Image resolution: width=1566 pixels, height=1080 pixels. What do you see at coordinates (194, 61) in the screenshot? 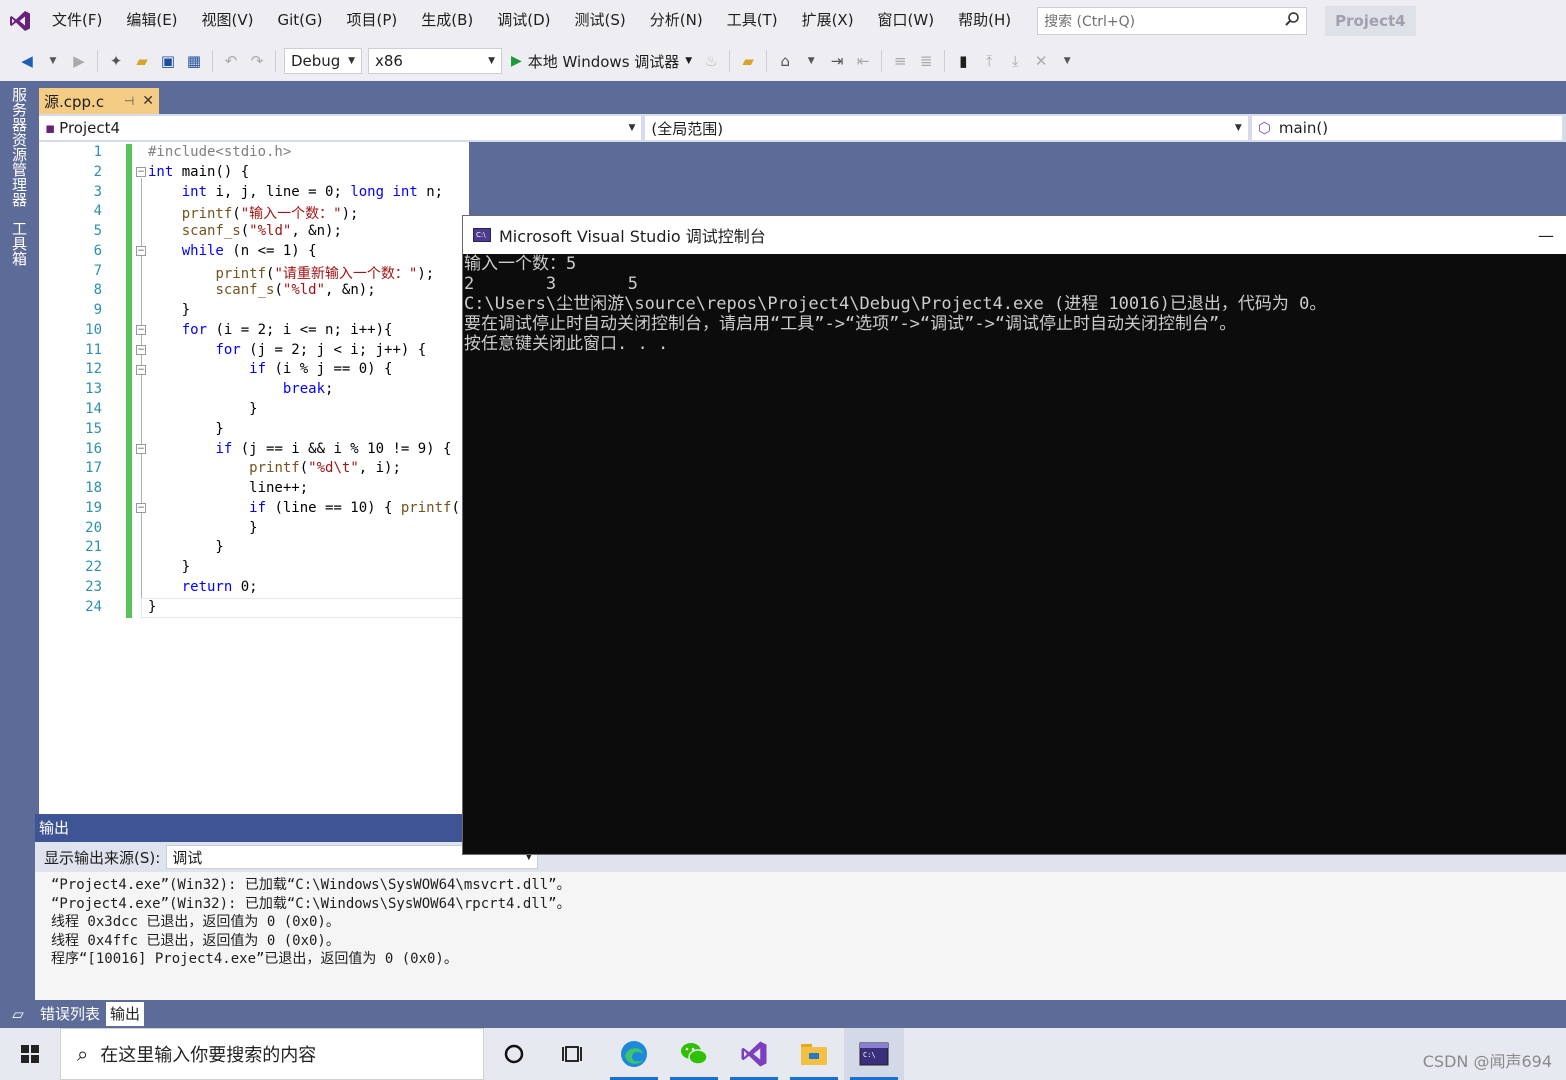
I see `save-all-icon: ▦` at bounding box center [194, 61].